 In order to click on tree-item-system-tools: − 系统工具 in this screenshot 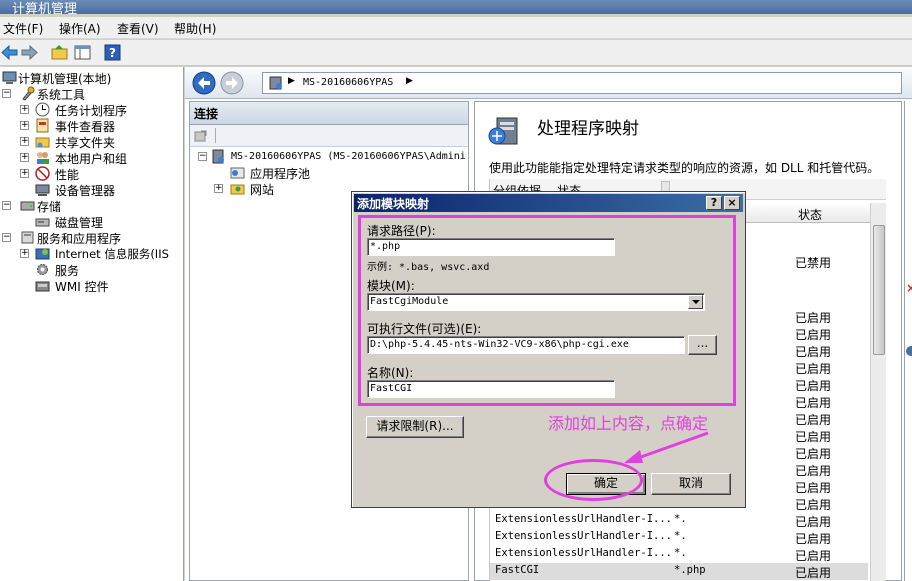, I will do `click(92, 94)`.